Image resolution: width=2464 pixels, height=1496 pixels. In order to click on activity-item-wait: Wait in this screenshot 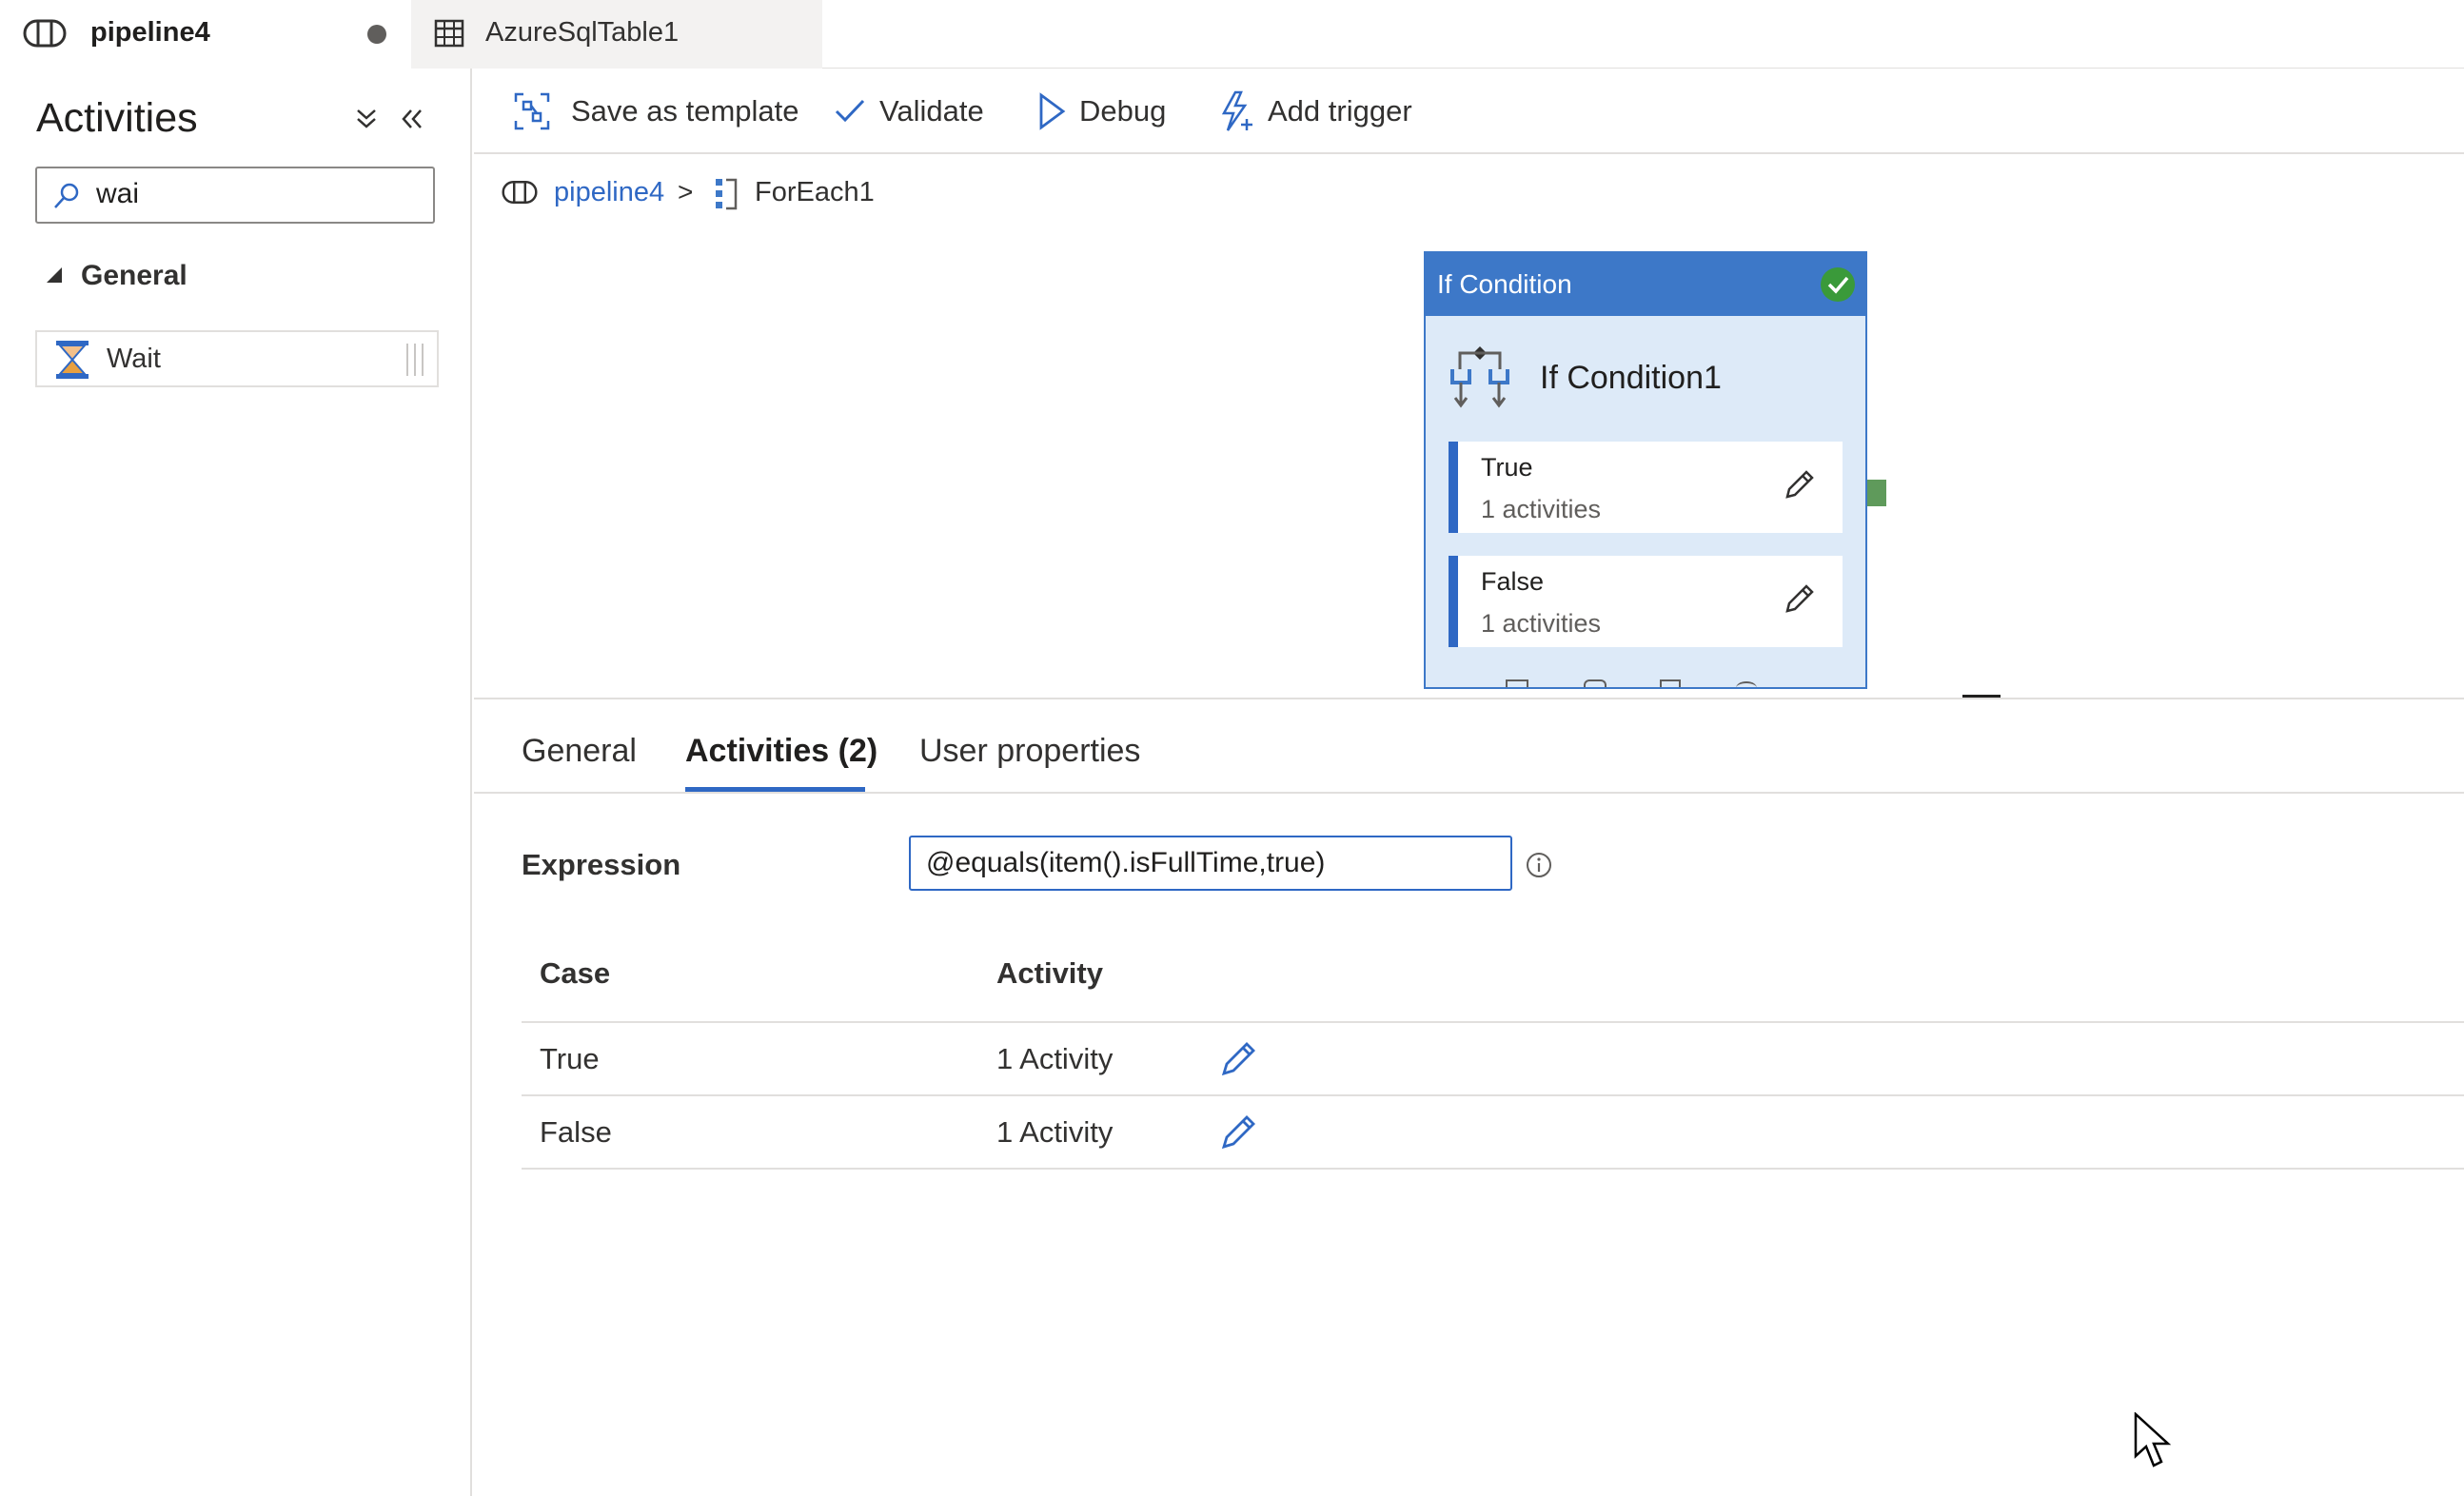, I will do `click(237, 358)`.